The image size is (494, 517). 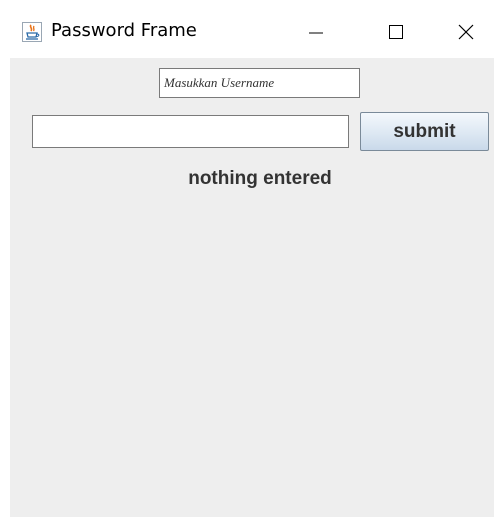 I want to click on minimize-icon, so click(x=316, y=33).